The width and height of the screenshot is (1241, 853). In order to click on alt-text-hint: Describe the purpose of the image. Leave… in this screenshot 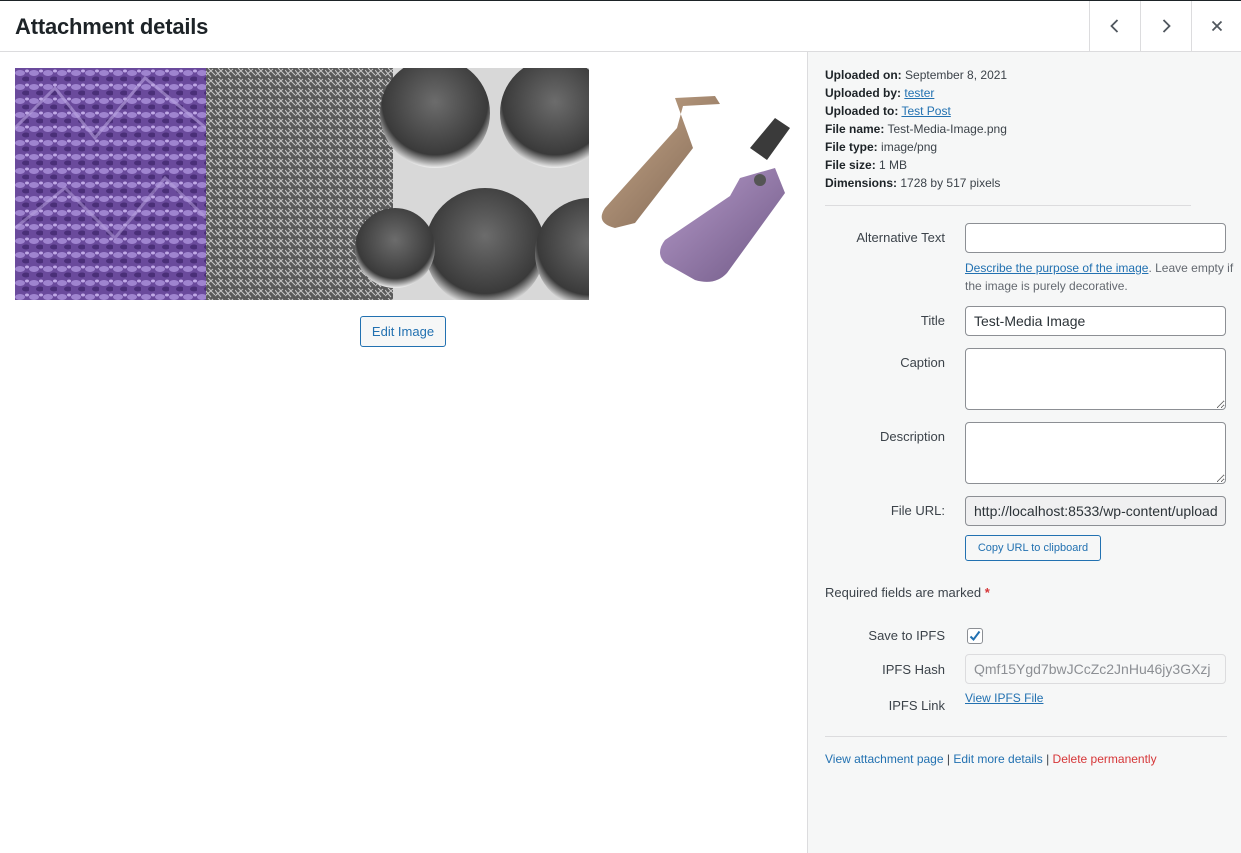, I will do `click(1100, 277)`.